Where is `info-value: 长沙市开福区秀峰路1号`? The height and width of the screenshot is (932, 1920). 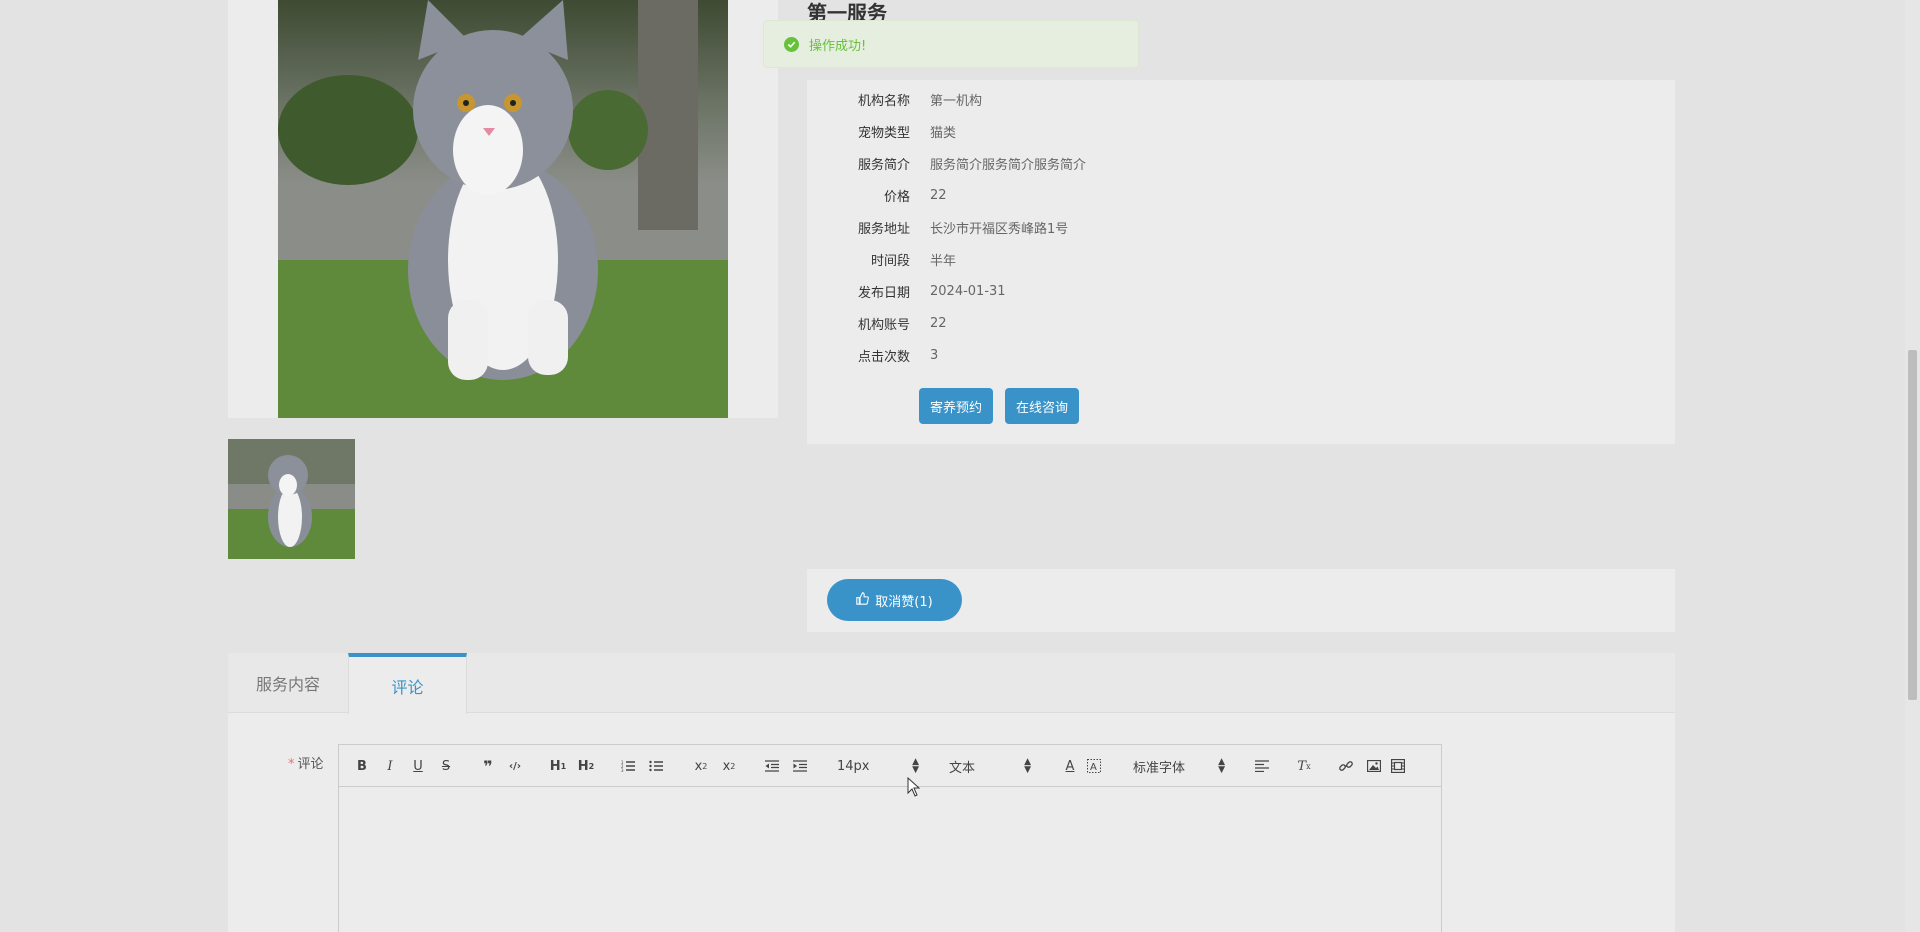
info-value: 长沙市开福区秀峰路1号 is located at coordinates (999, 229).